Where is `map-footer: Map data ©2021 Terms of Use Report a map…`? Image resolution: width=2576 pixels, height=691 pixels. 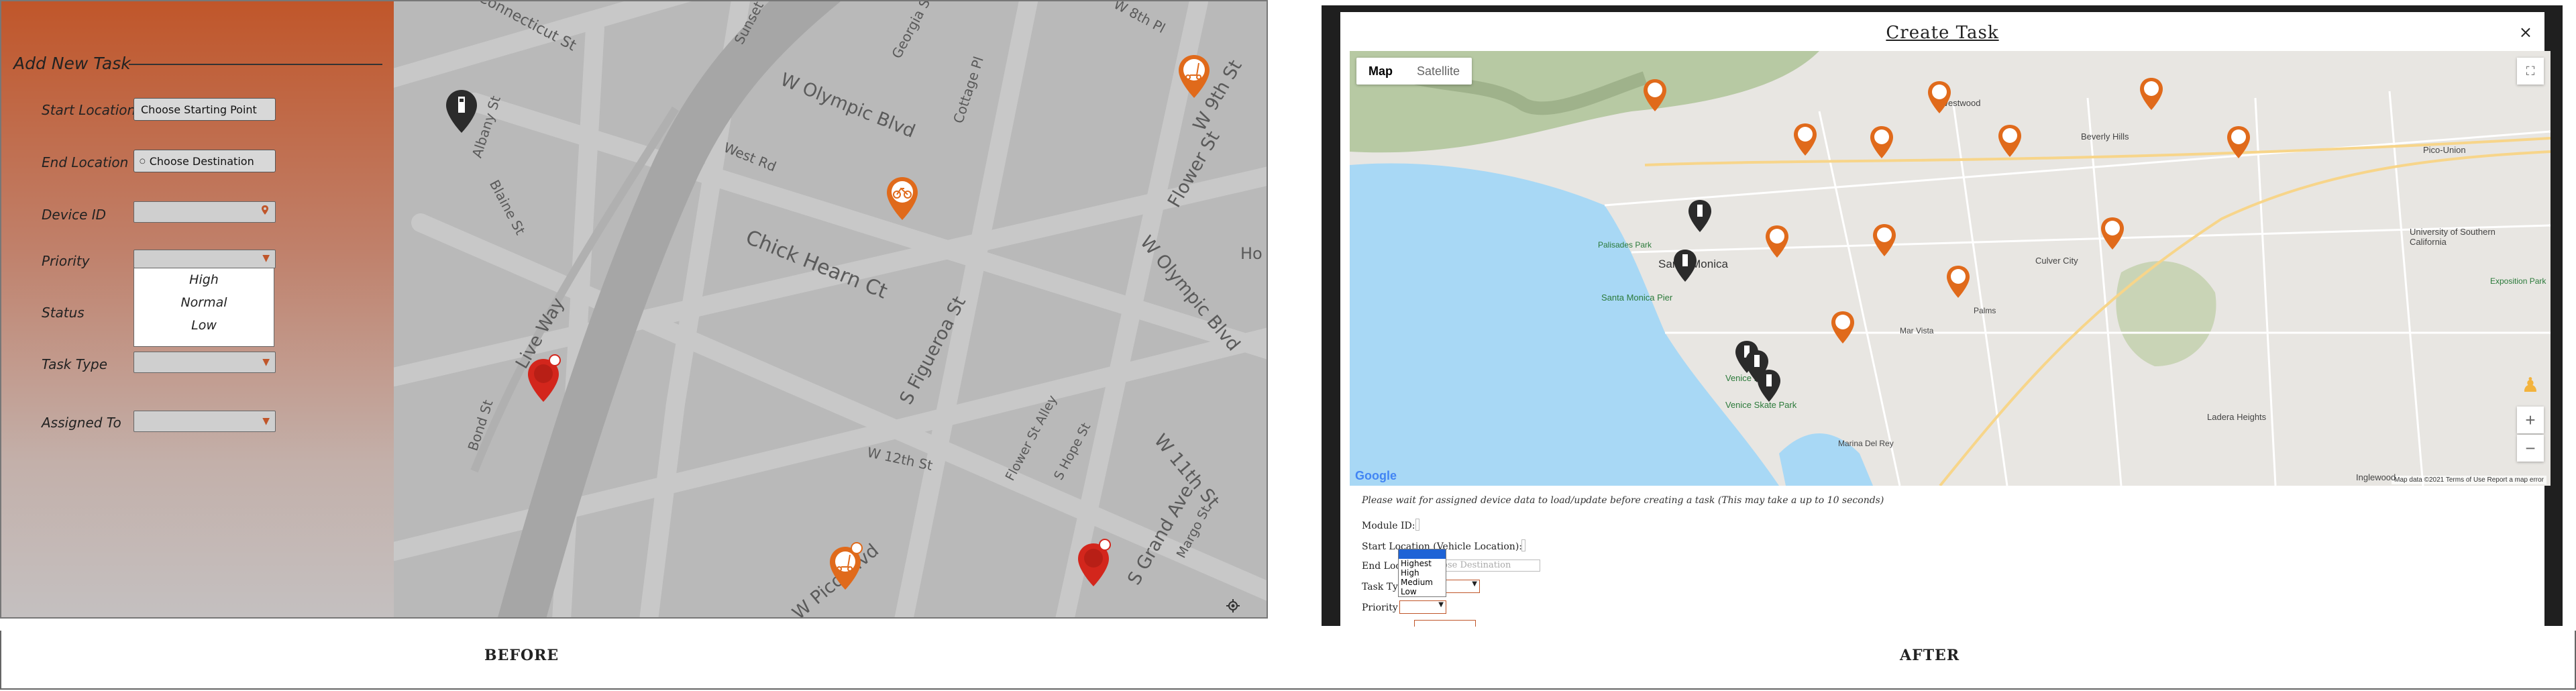
map-footer: Map data ©2021 Terms of Use Report a map… is located at coordinates (2469, 480).